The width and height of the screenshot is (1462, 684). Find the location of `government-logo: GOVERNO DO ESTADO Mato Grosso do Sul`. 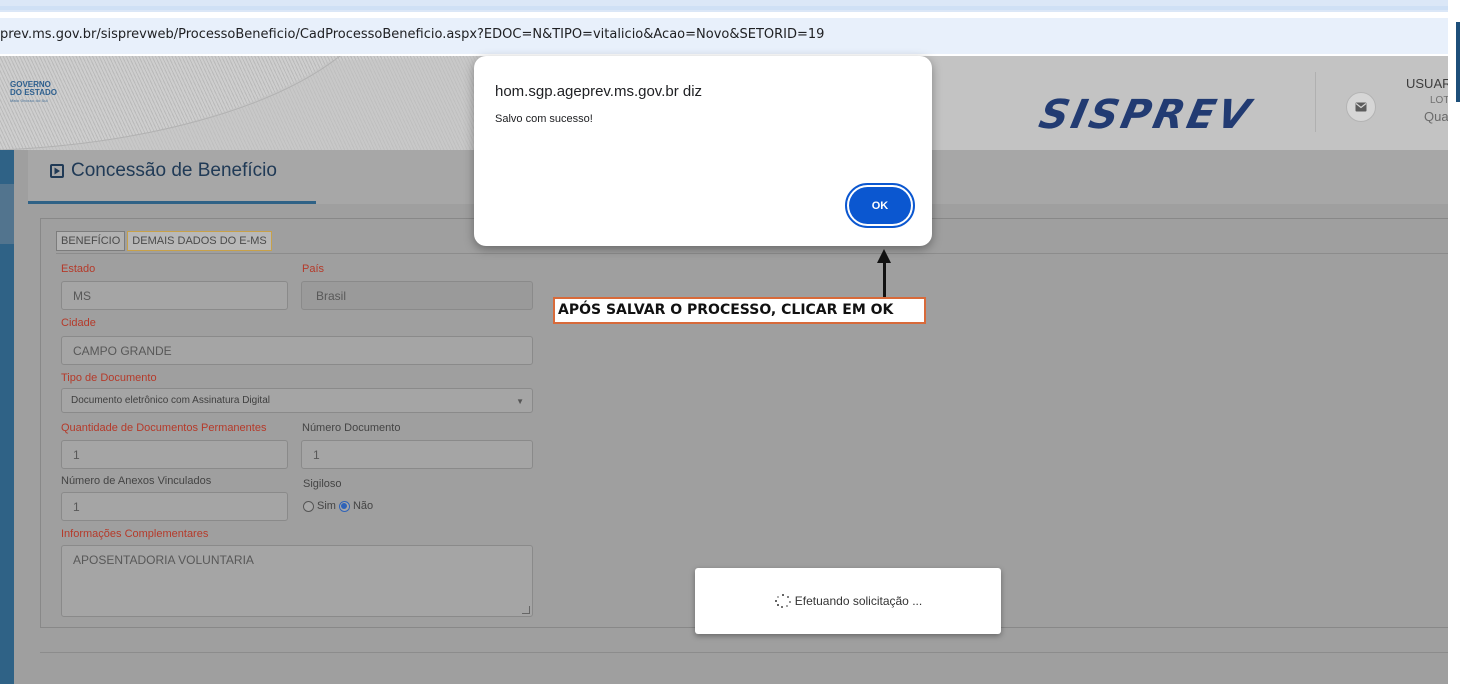

government-logo: GOVERNO DO ESTADO Mato Grosso do Sul is located at coordinates (50, 101).